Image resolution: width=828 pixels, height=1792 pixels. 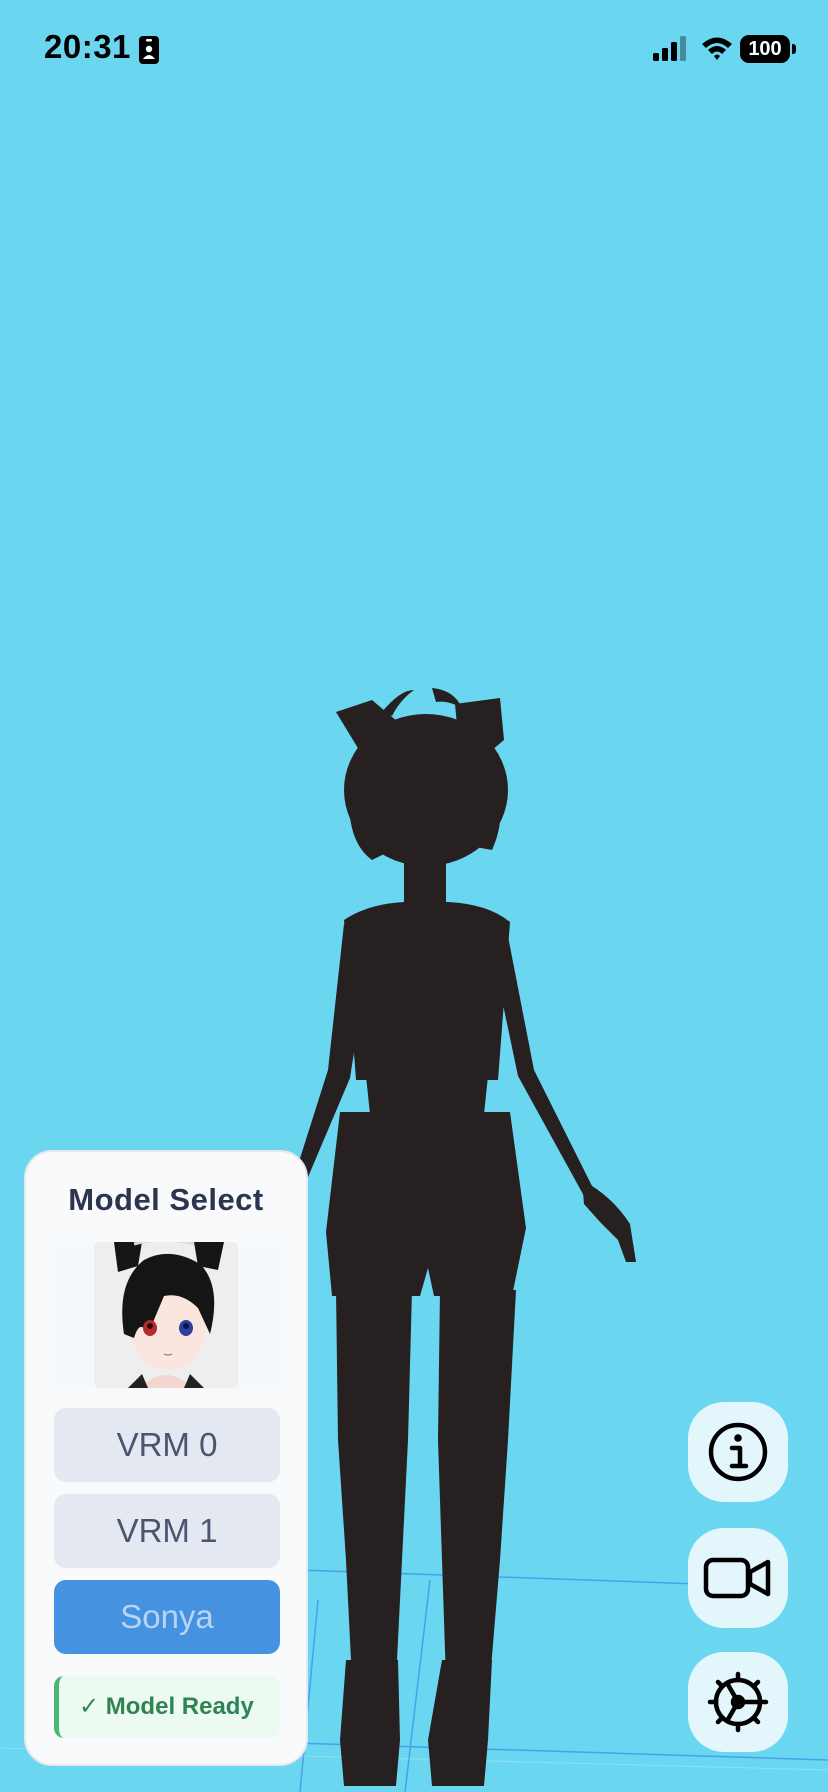 I want to click on status-time: 20:31, so click(x=87, y=46).